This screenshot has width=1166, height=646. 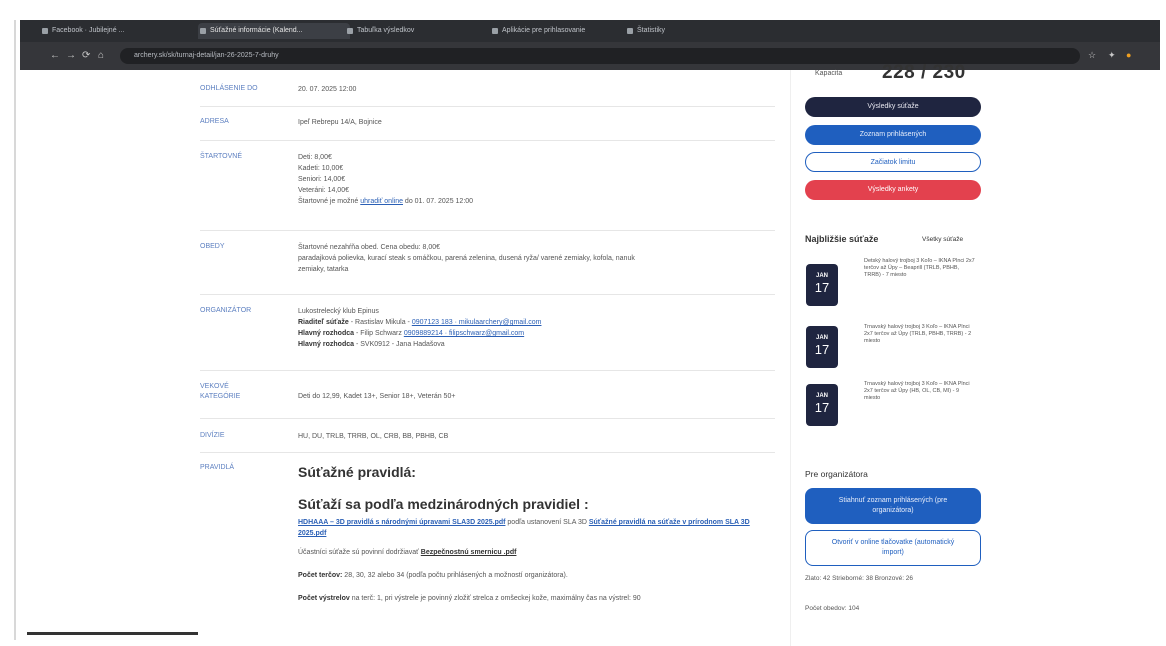 I want to click on organizer-name: Lukostrelecký klub Epinus, so click(x=338, y=311).